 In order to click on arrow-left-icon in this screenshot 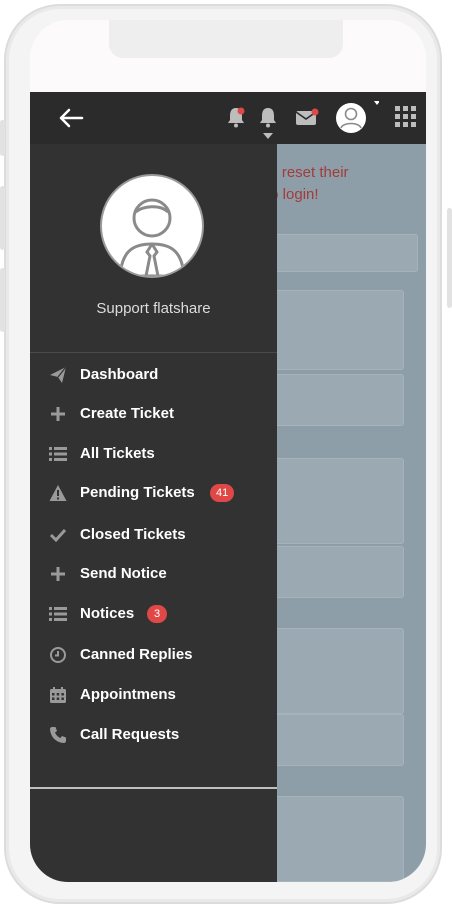, I will do `click(71, 118)`.